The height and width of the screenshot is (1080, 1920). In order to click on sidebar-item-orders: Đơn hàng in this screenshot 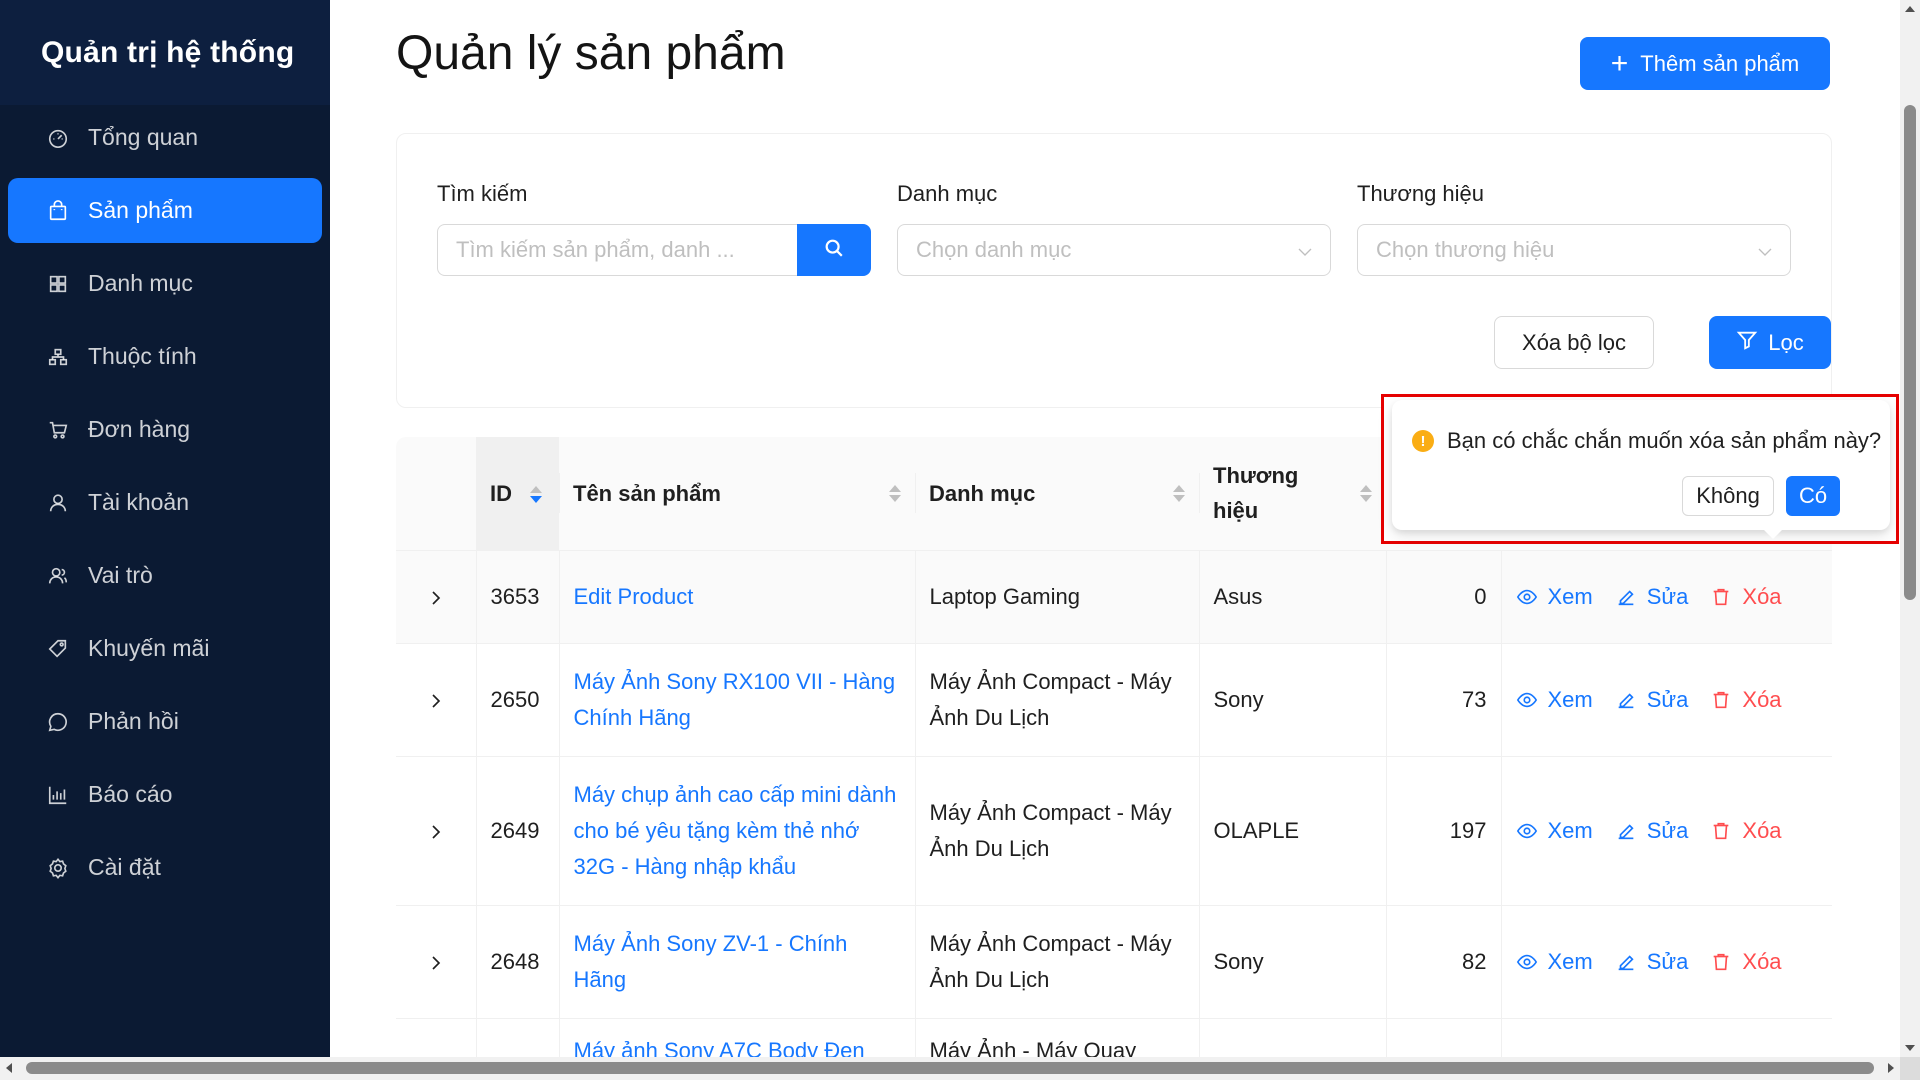, I will do `click(165, 429)`.